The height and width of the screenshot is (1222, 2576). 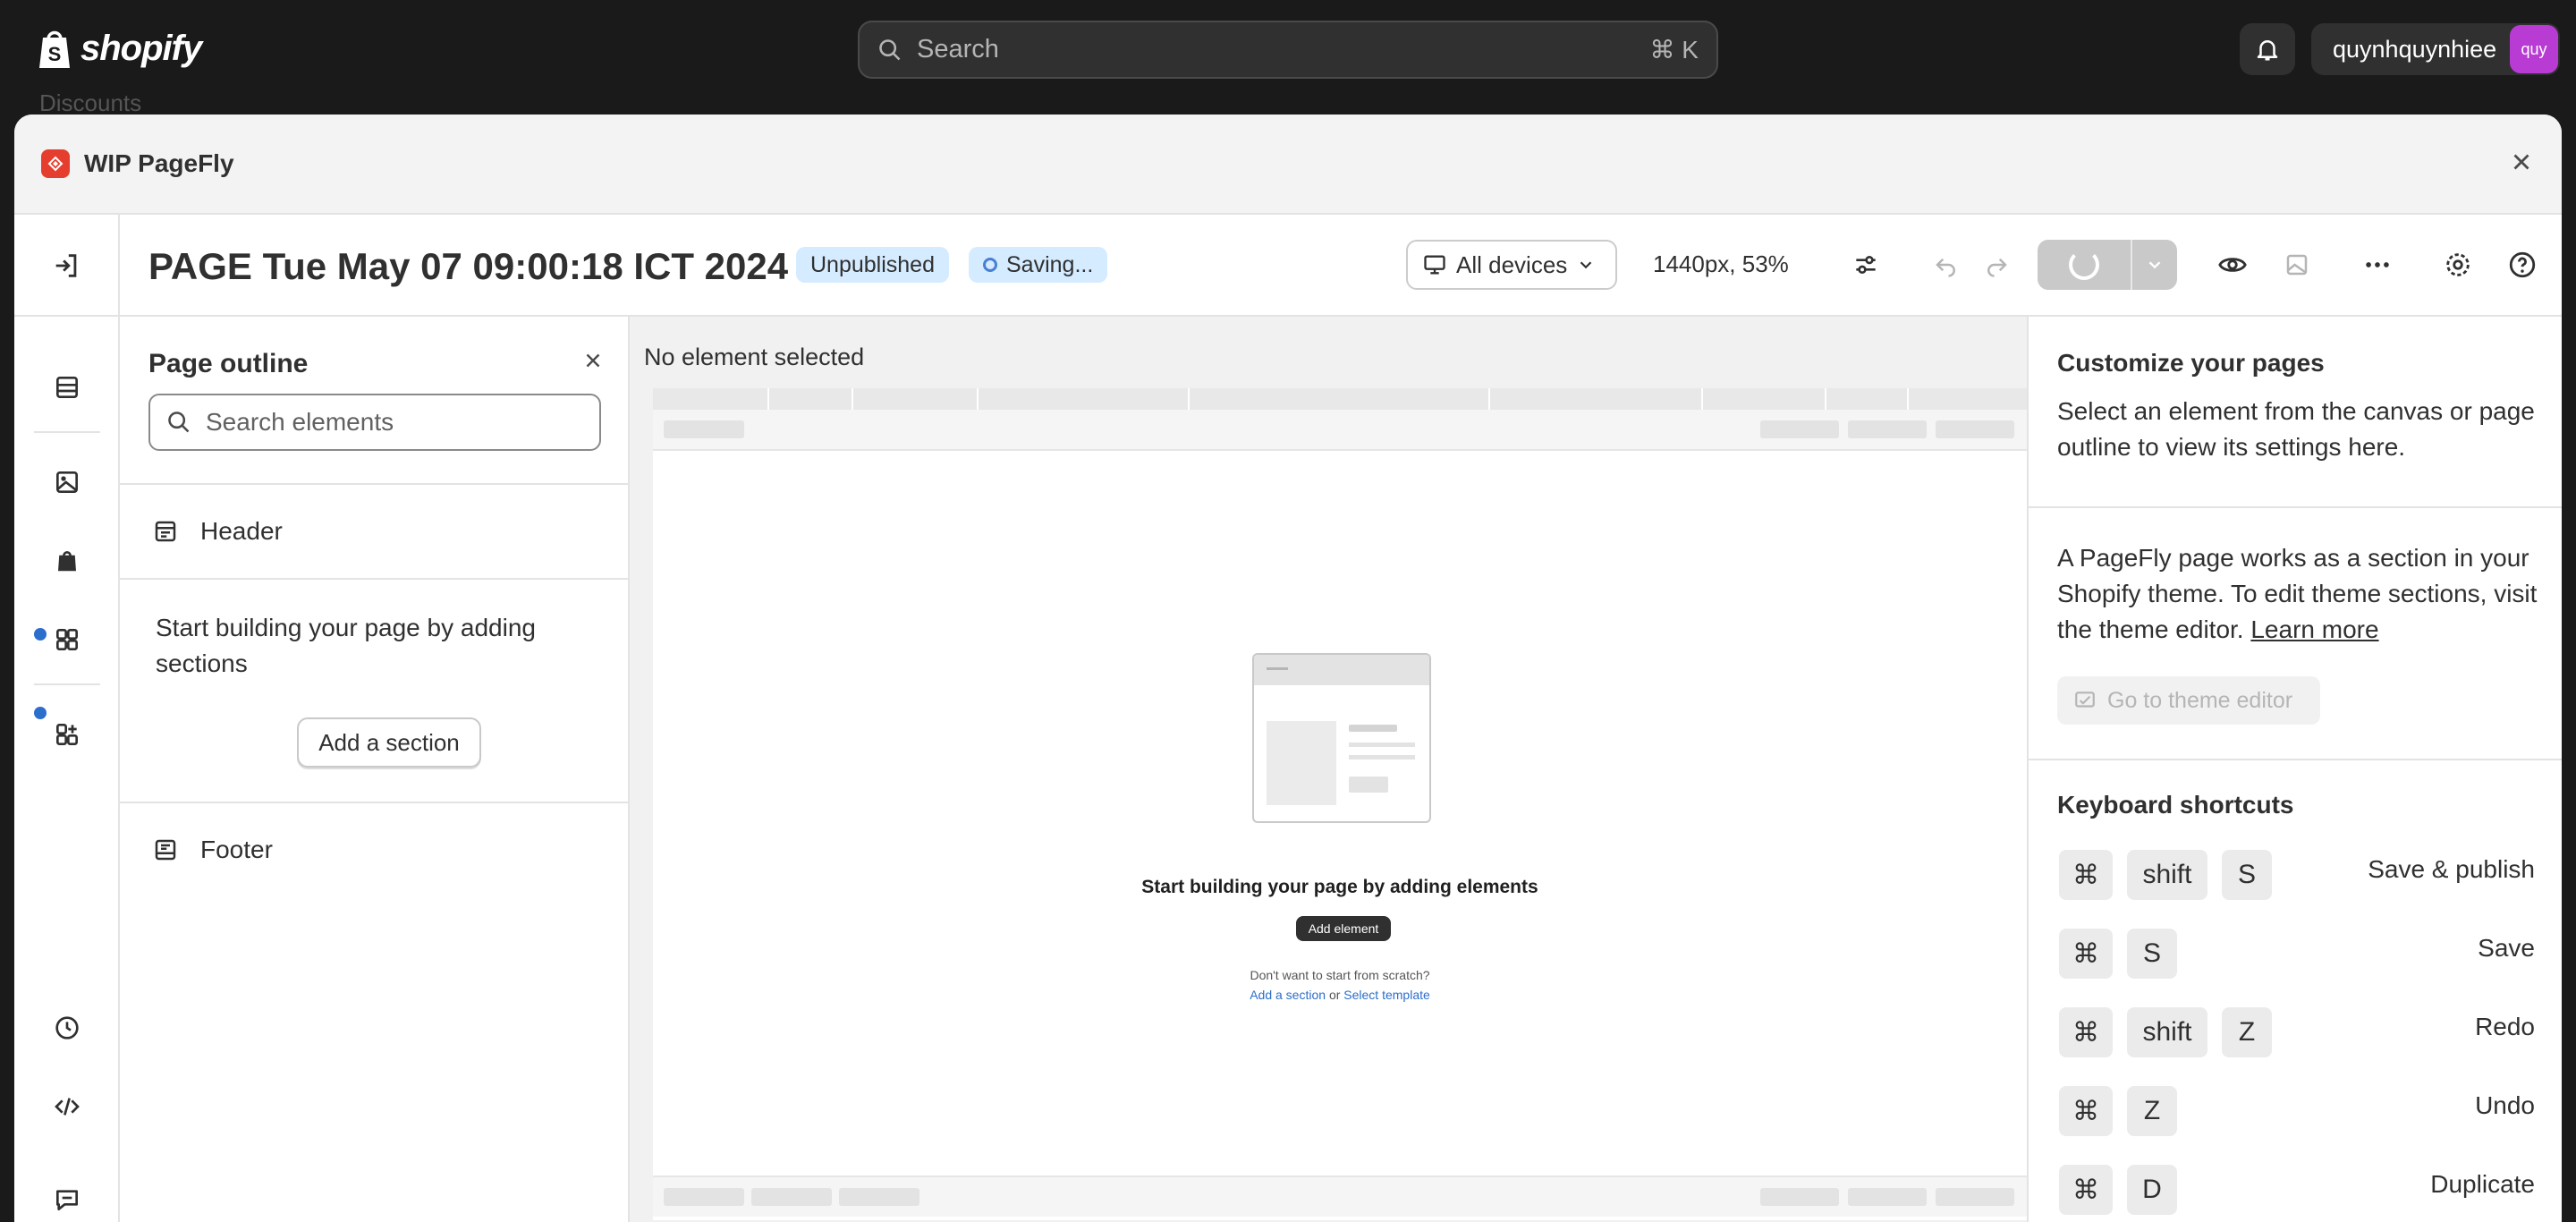 What do you see at coordinates (1334, 995) in the screenshot?
I see `or-text: or` at bounding box center [1334, 995].